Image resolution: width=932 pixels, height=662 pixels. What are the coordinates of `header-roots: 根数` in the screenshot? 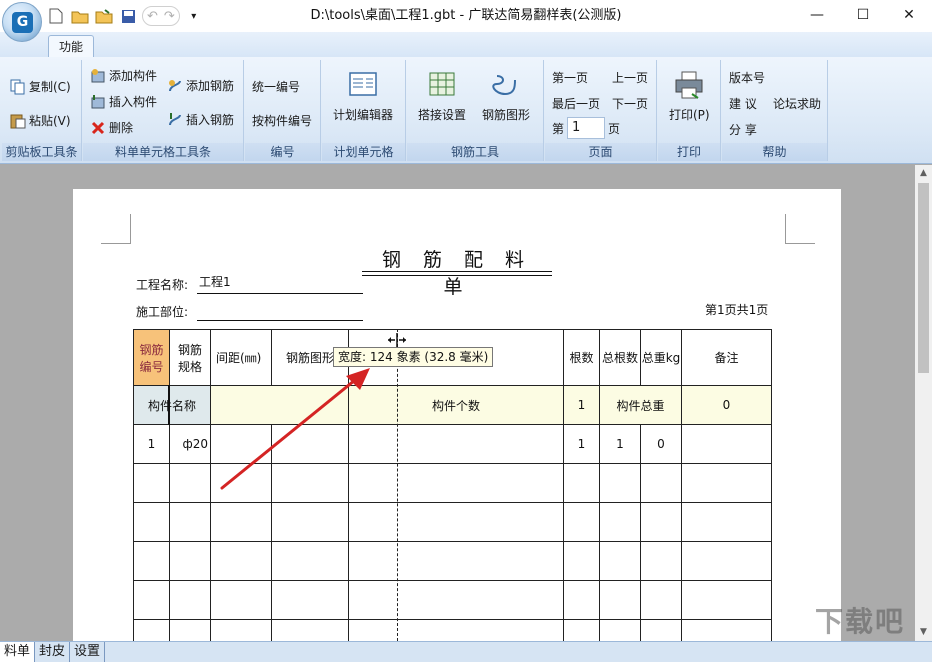 It's located at (582, 358).